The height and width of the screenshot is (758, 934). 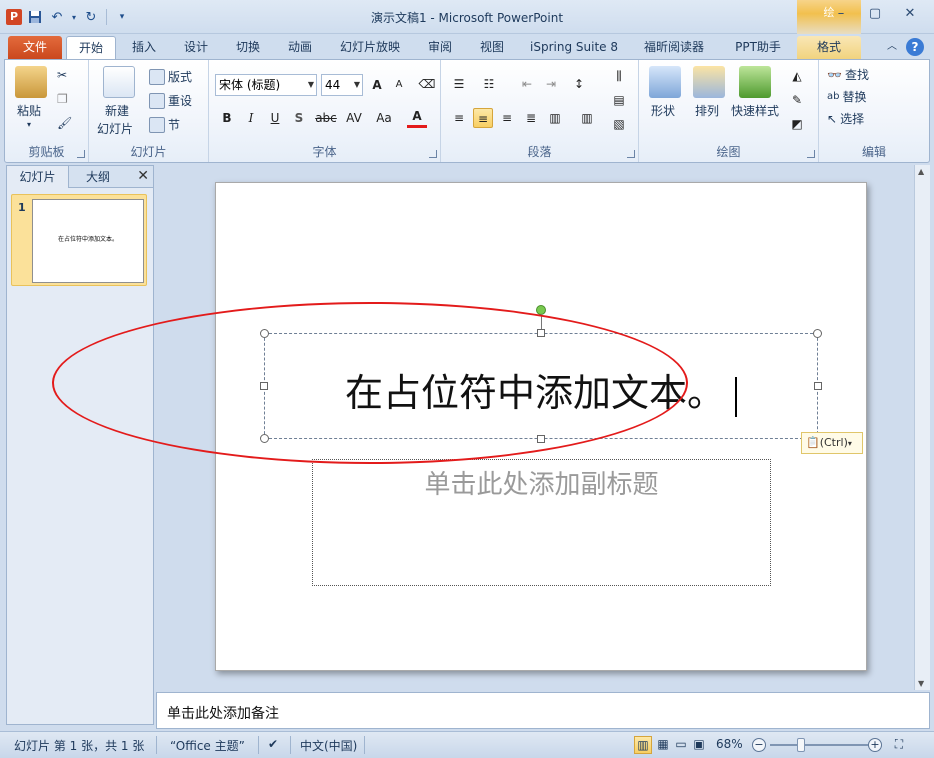 What do you see at coordinates (62, 75) in the screenshot?
I see `cut-icon: ✂` at bounding box center [62, 75].